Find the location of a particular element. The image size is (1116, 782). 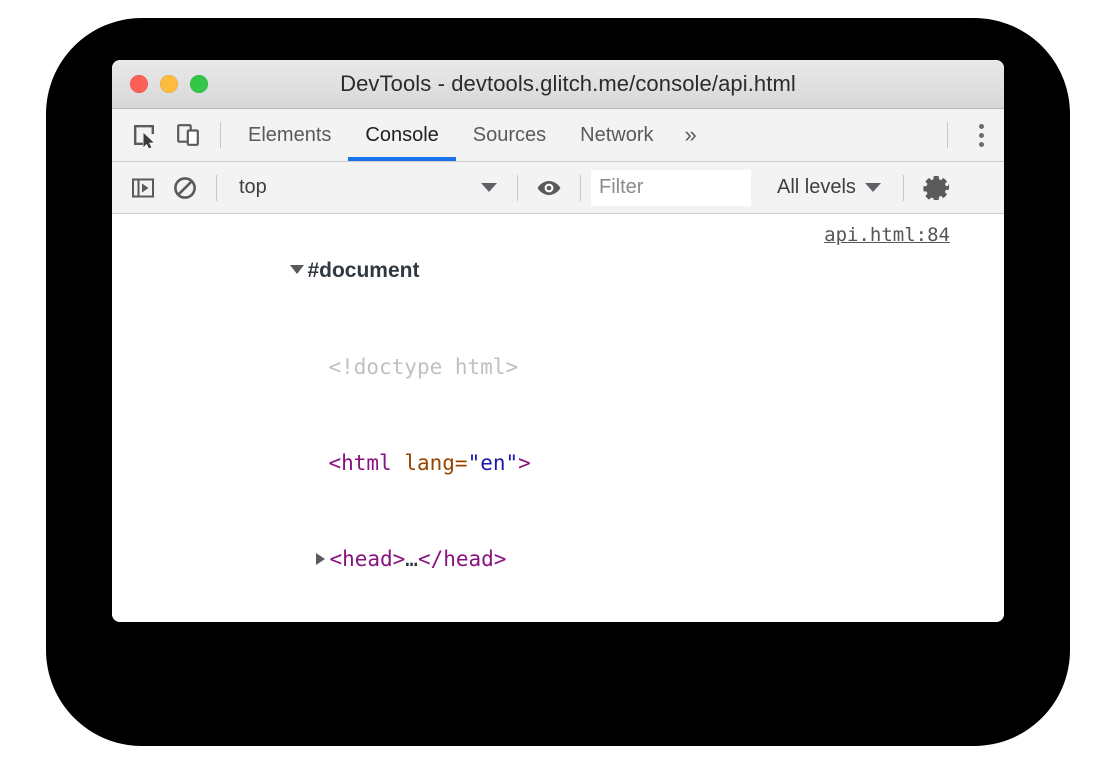

tab-elements-label: Elements is located at coordinates (290, 134).